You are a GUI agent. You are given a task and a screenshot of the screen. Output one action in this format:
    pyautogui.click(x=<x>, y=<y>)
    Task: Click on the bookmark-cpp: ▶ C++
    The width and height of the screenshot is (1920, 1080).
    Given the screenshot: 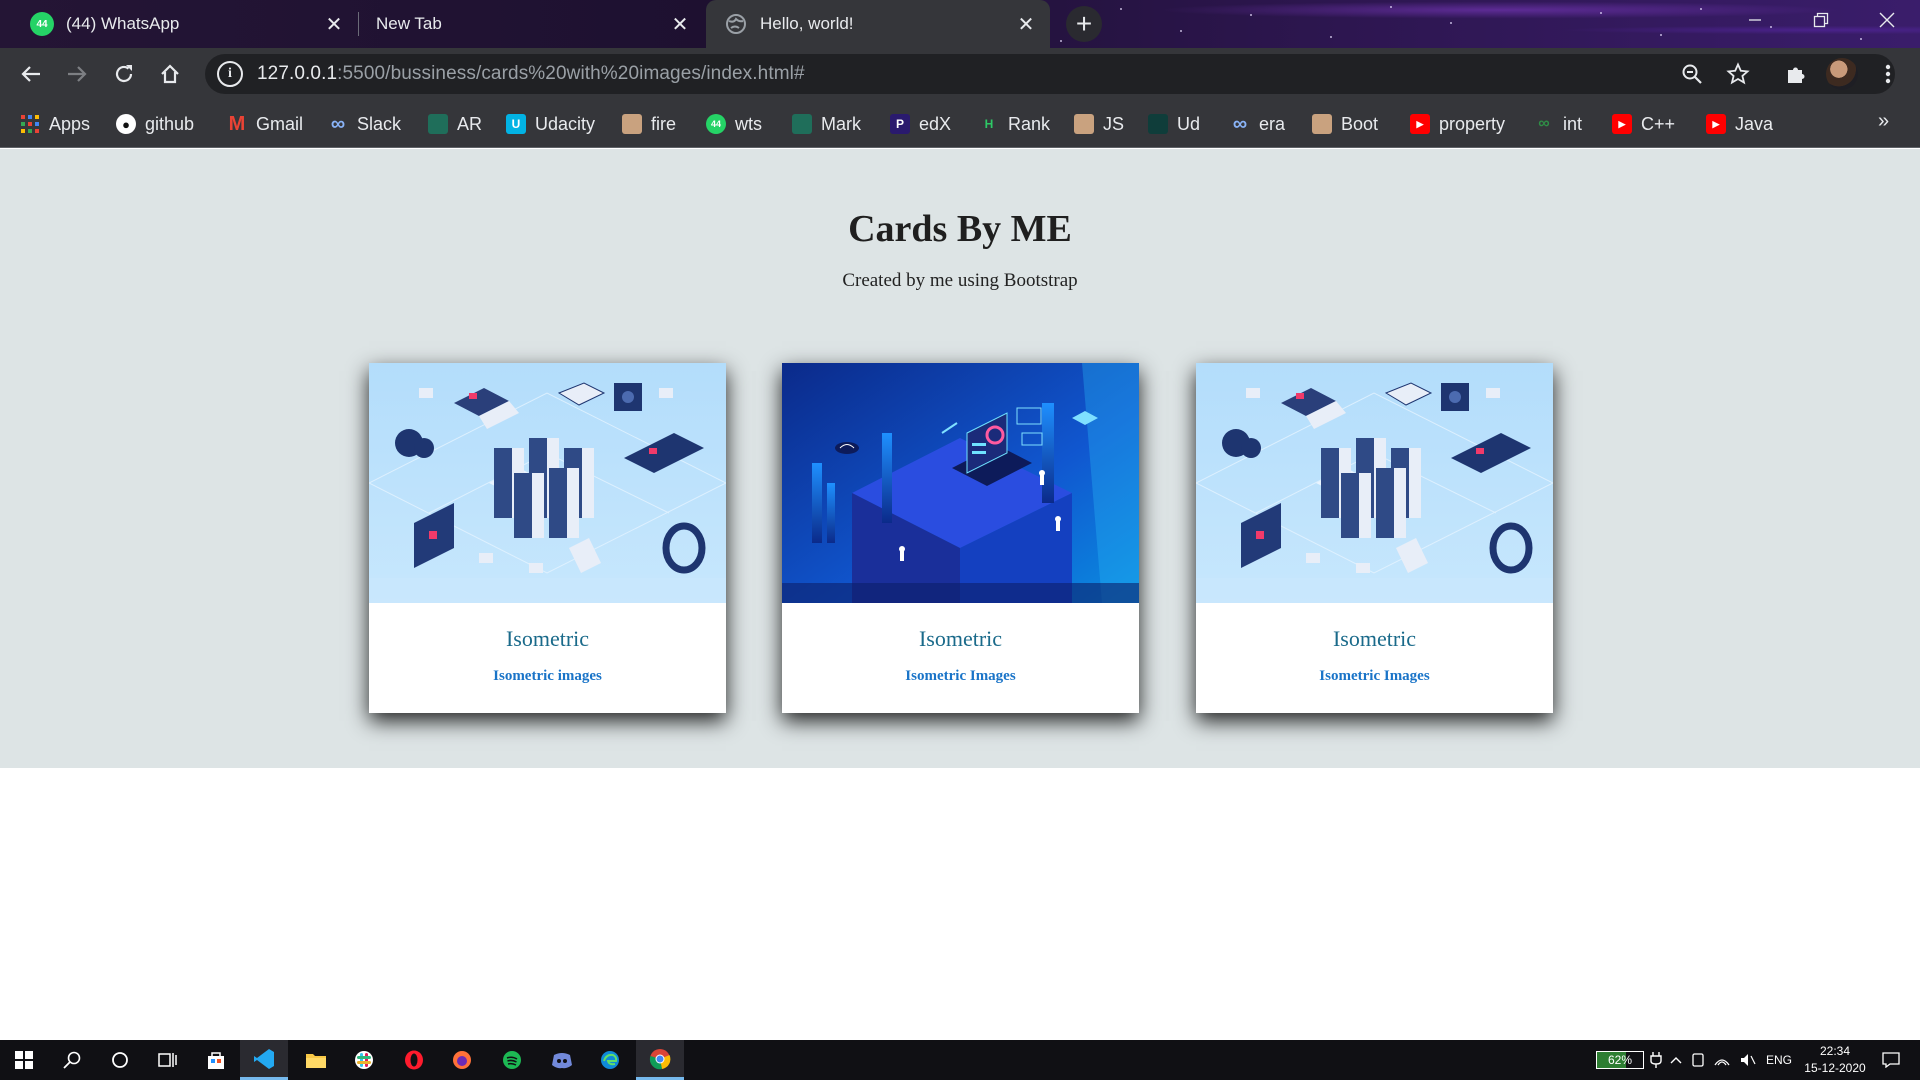 What is the action you would take?
    pyautogui.click(x=1643, y=124)
    